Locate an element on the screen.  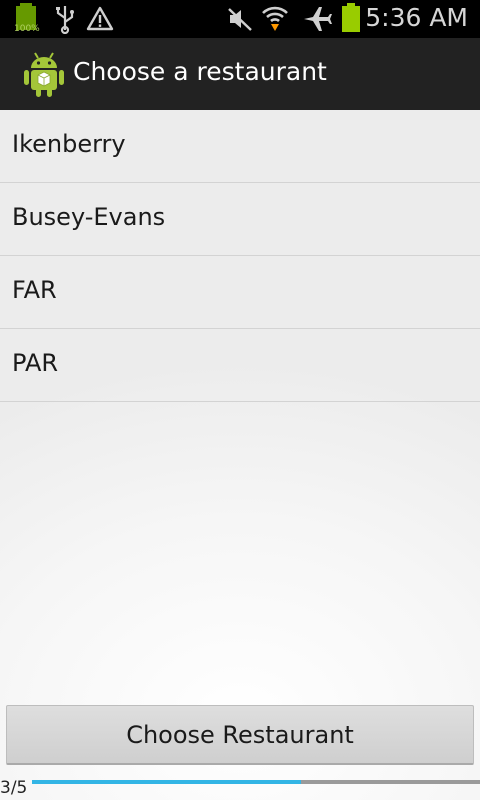
list-item-label: Busey-Evans is located at coordinates (89, 217).